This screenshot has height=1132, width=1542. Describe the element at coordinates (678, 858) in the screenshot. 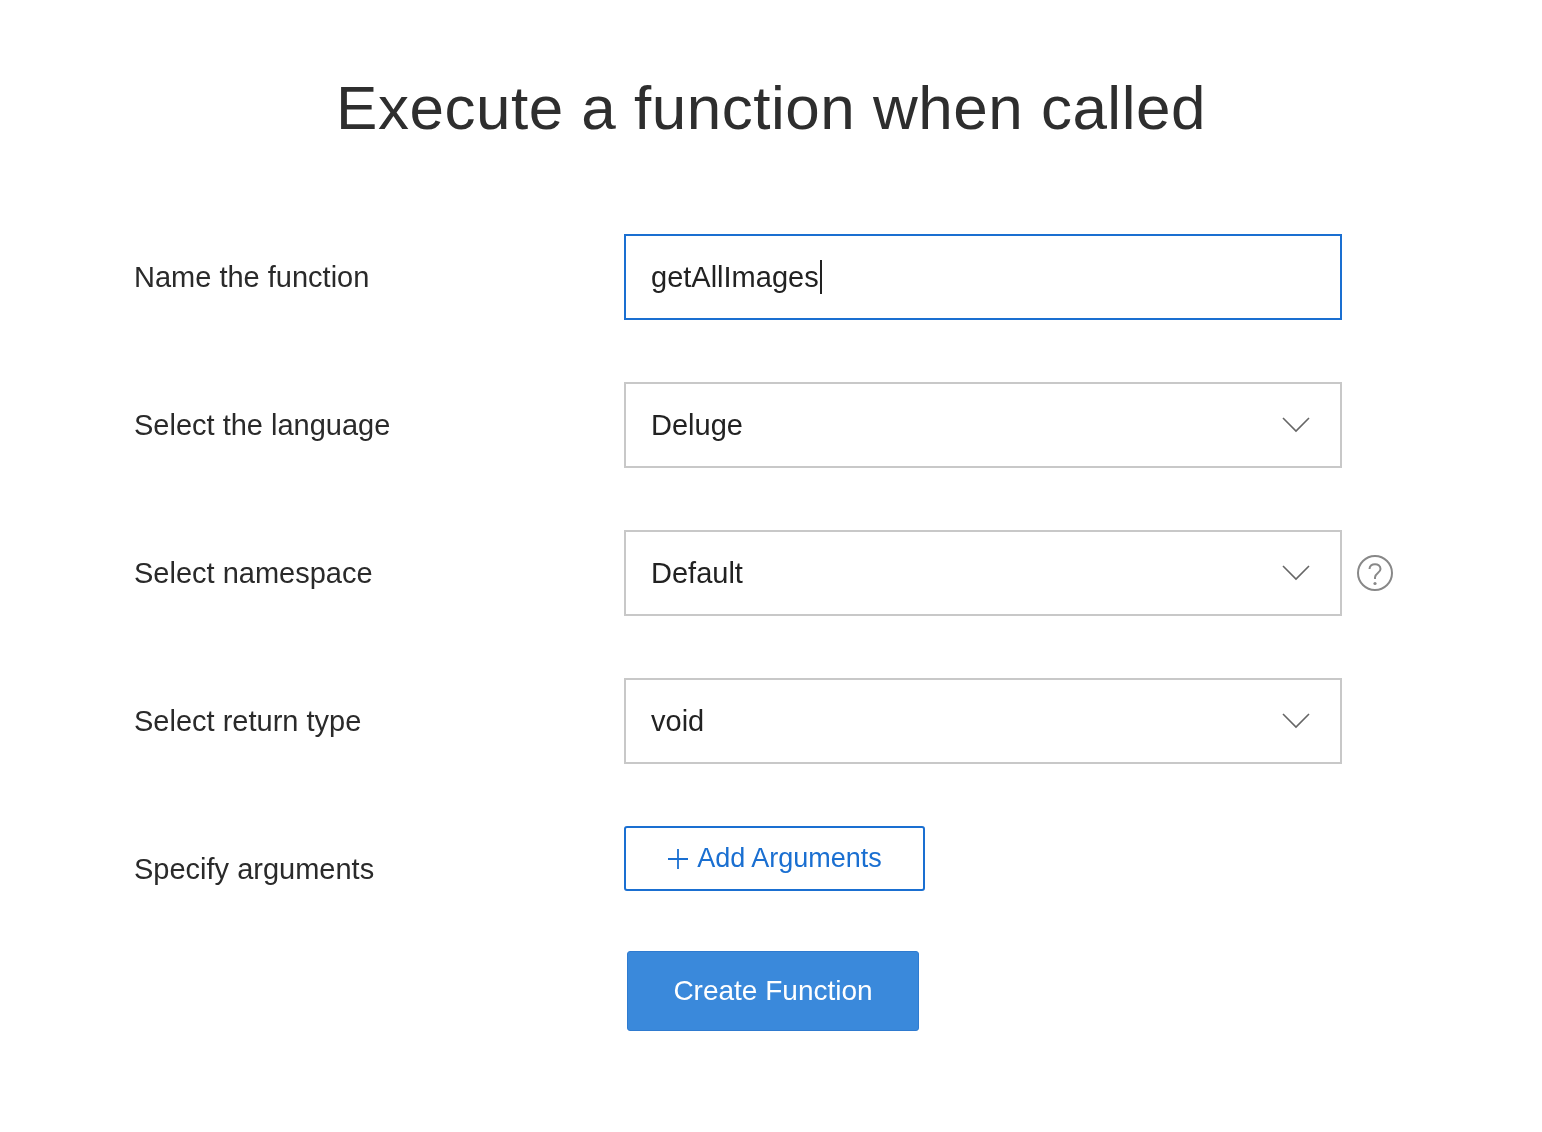

I see `plus-icon` at that location.